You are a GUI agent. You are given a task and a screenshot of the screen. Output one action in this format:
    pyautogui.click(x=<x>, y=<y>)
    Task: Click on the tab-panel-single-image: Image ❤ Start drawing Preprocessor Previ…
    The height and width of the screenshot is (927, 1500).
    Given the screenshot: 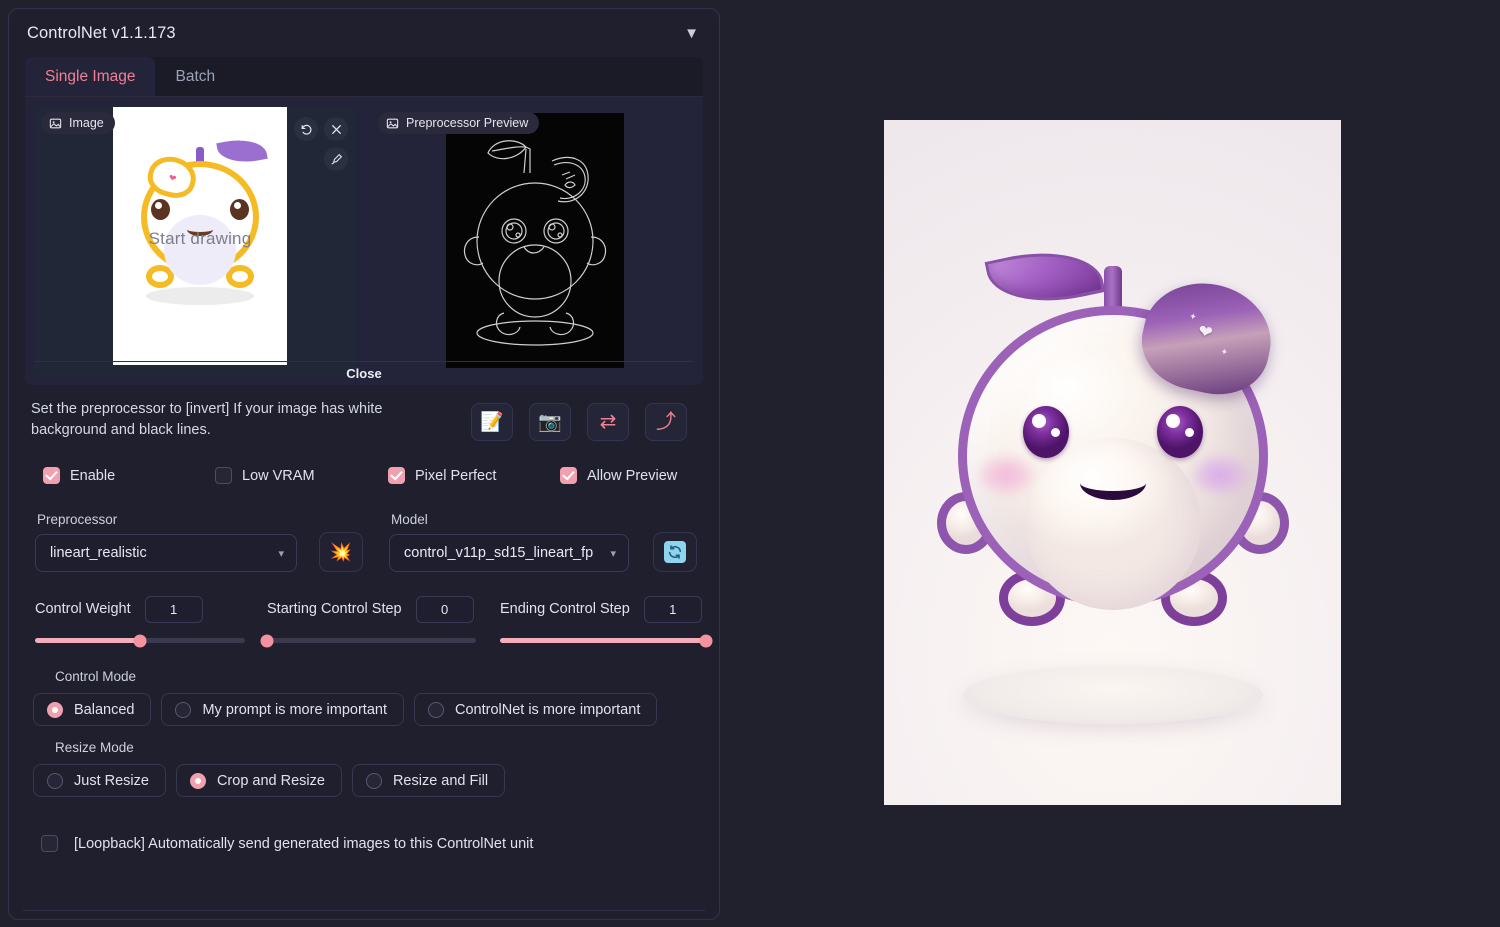 What is the action you would take?
    pyautogui.click(x=364, y=241)
    